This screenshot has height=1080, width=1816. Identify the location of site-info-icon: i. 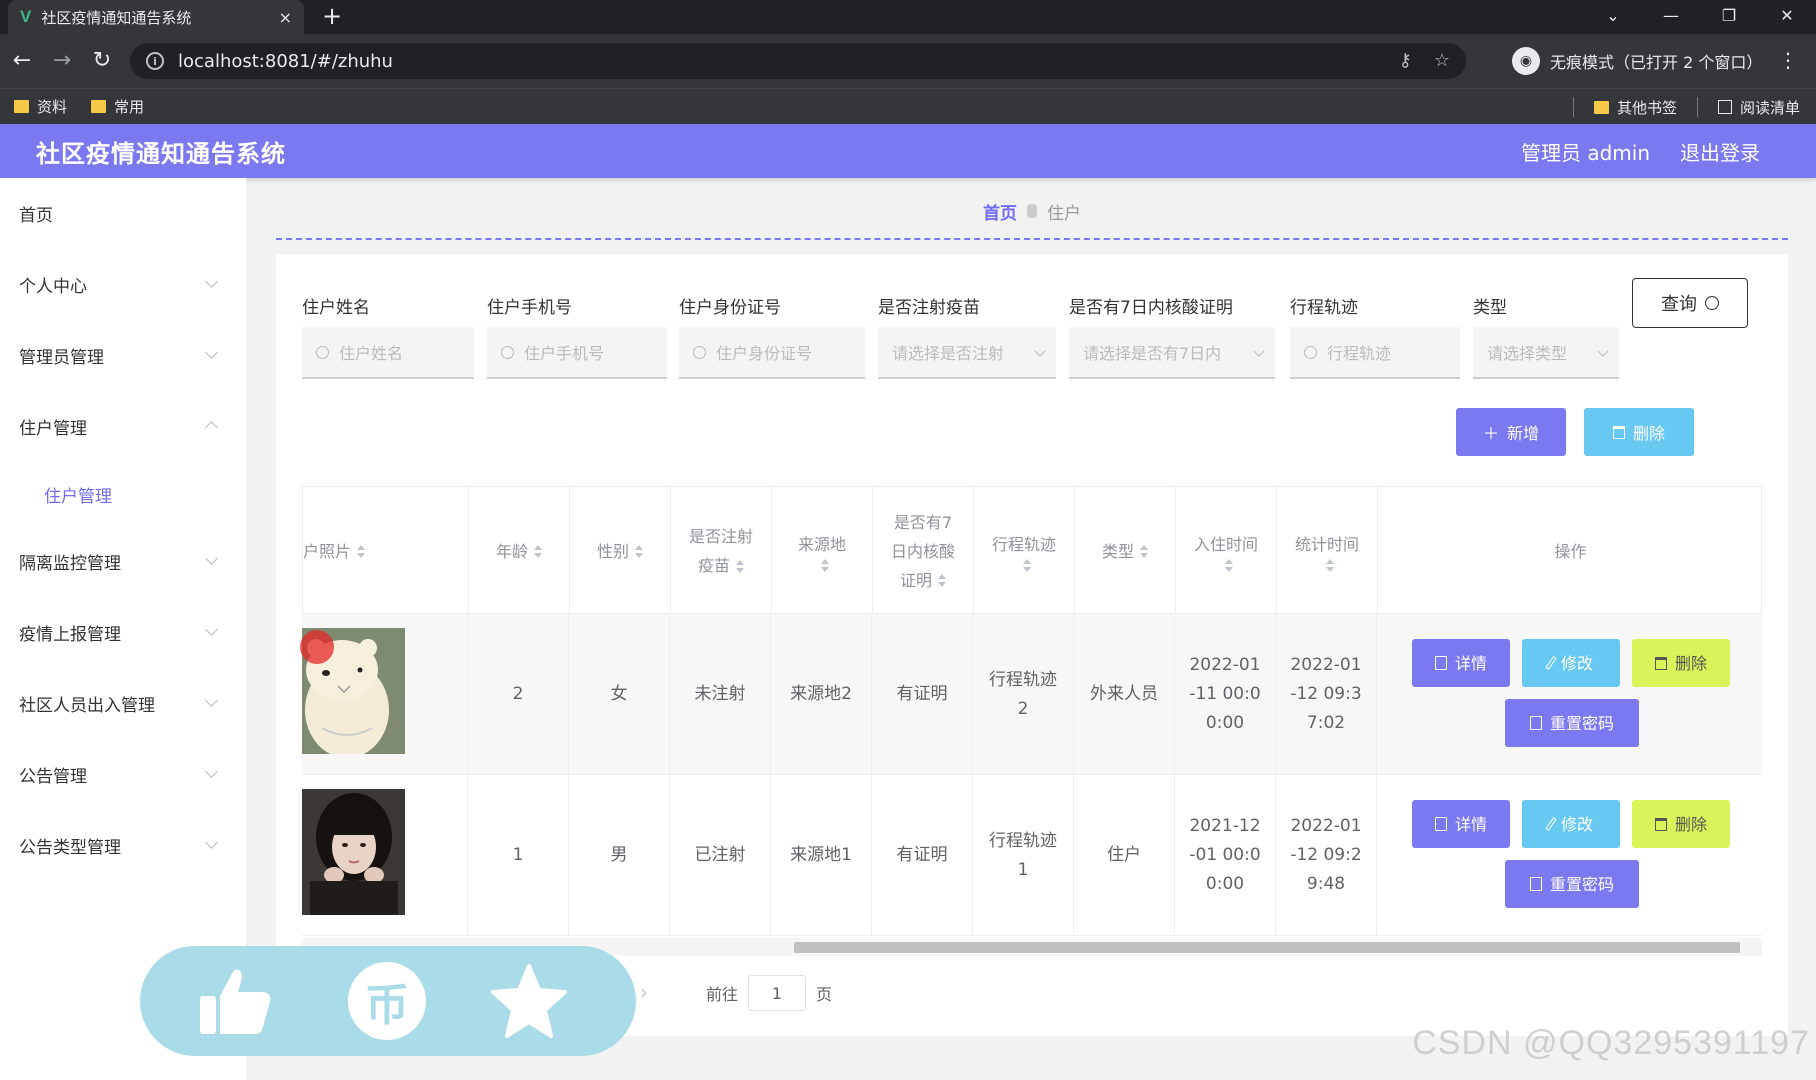
(155, 61).